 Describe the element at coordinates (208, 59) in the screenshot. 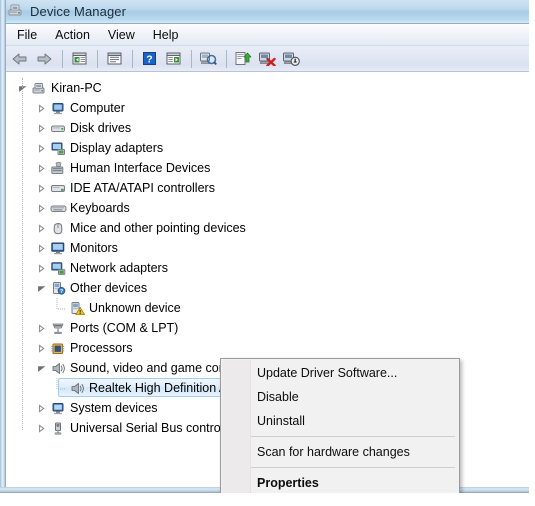

I see `scan-for-hardware-changes-icon` at that location.